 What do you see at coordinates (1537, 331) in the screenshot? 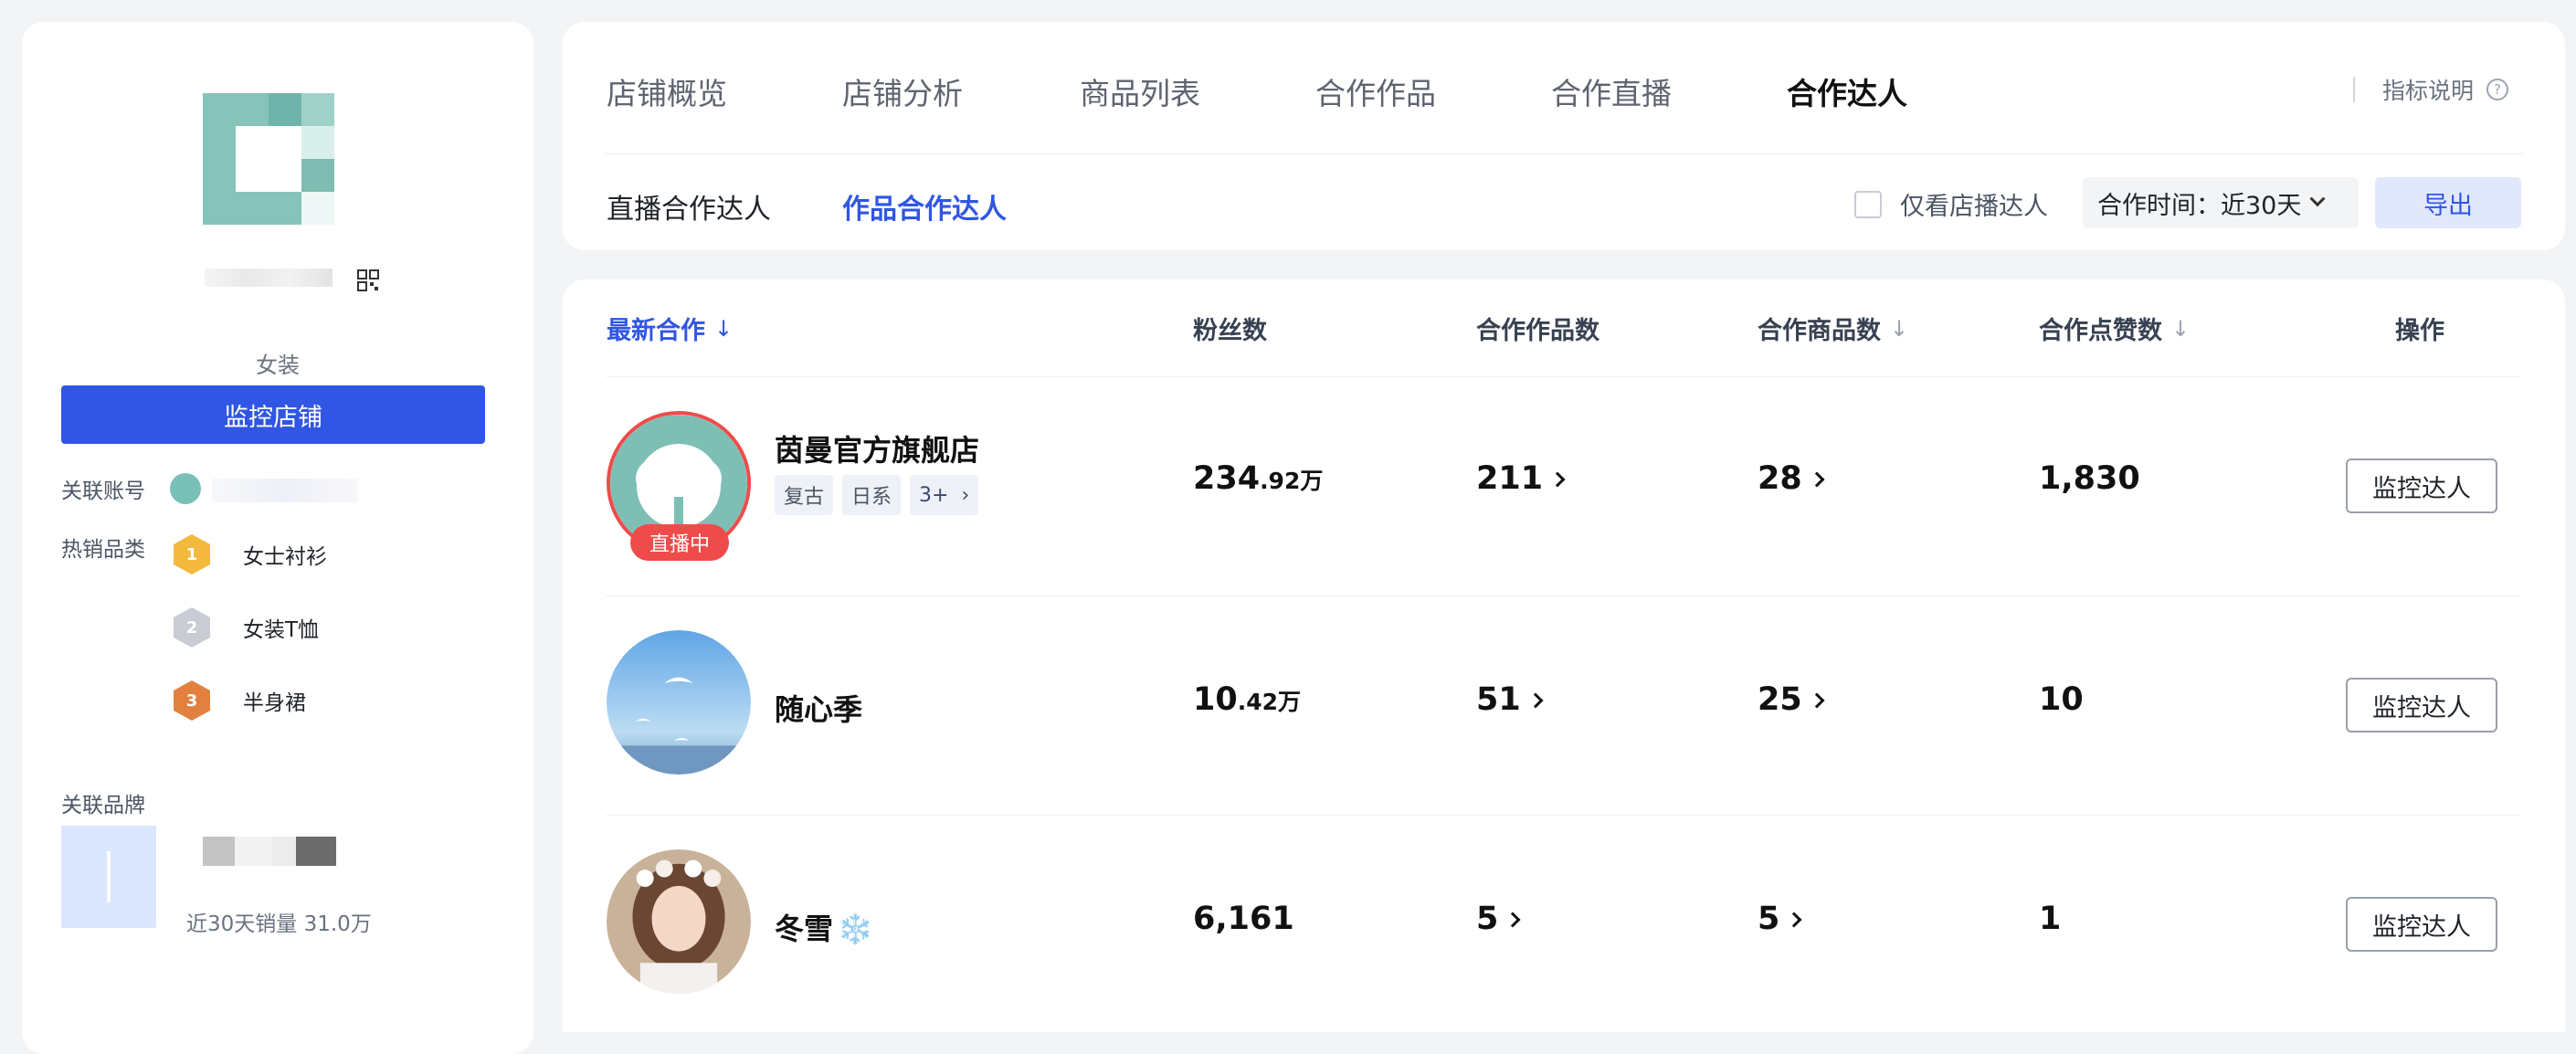
I see `header-coop-works: 合作作品数` at bounding box center [1537, 331].